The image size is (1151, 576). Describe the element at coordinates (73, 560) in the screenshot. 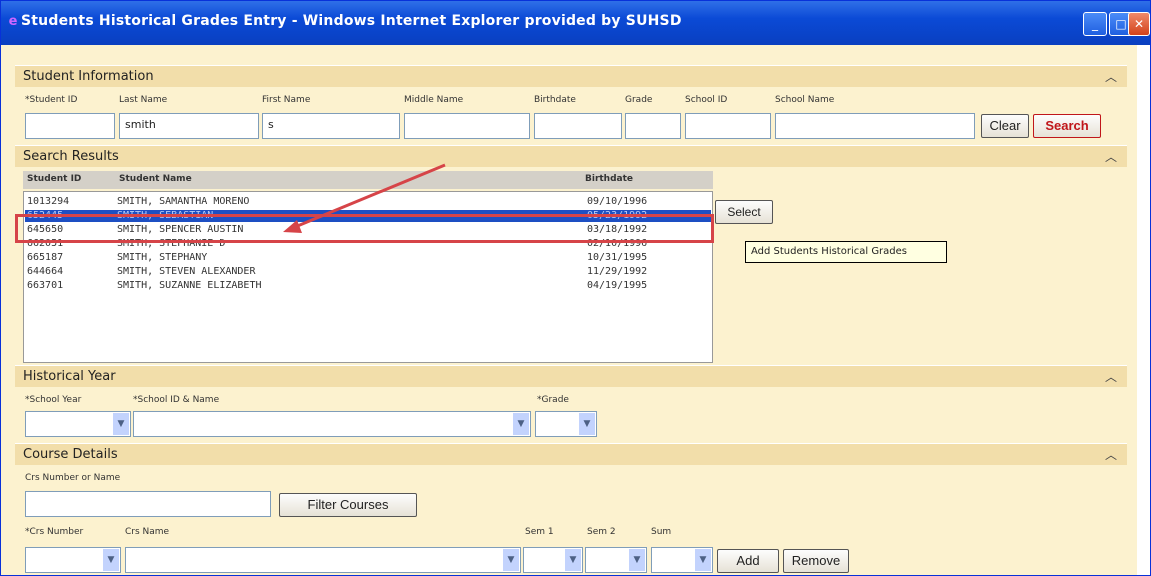

I see `crs-number-select: ▼` at that location.